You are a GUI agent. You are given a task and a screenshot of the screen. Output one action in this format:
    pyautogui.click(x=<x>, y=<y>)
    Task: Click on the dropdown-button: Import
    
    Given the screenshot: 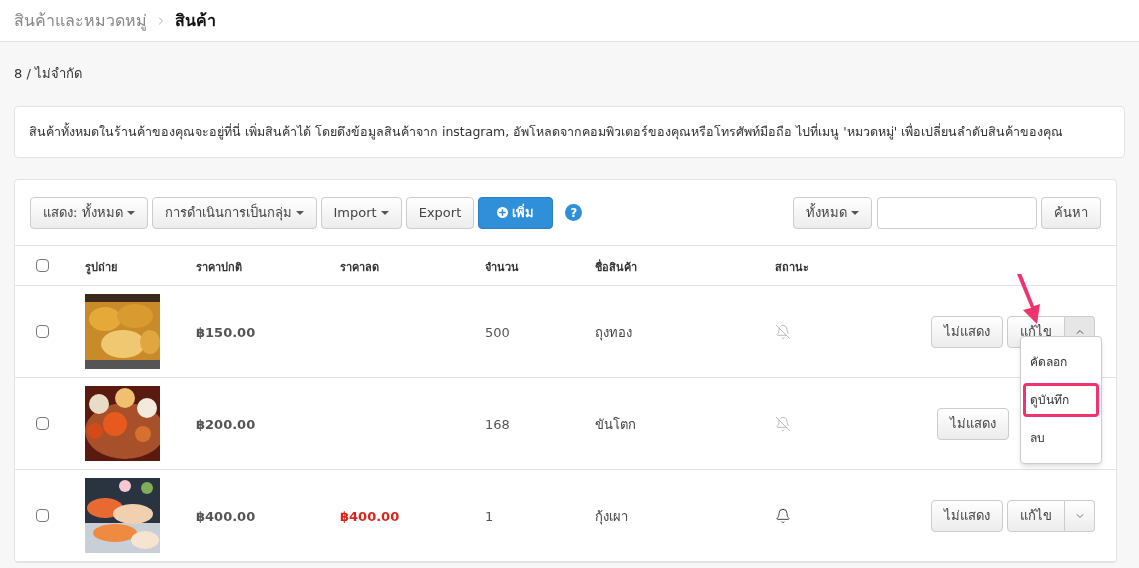 What is the action you would take?
    pyautogui.click(x=361, y=212)
    